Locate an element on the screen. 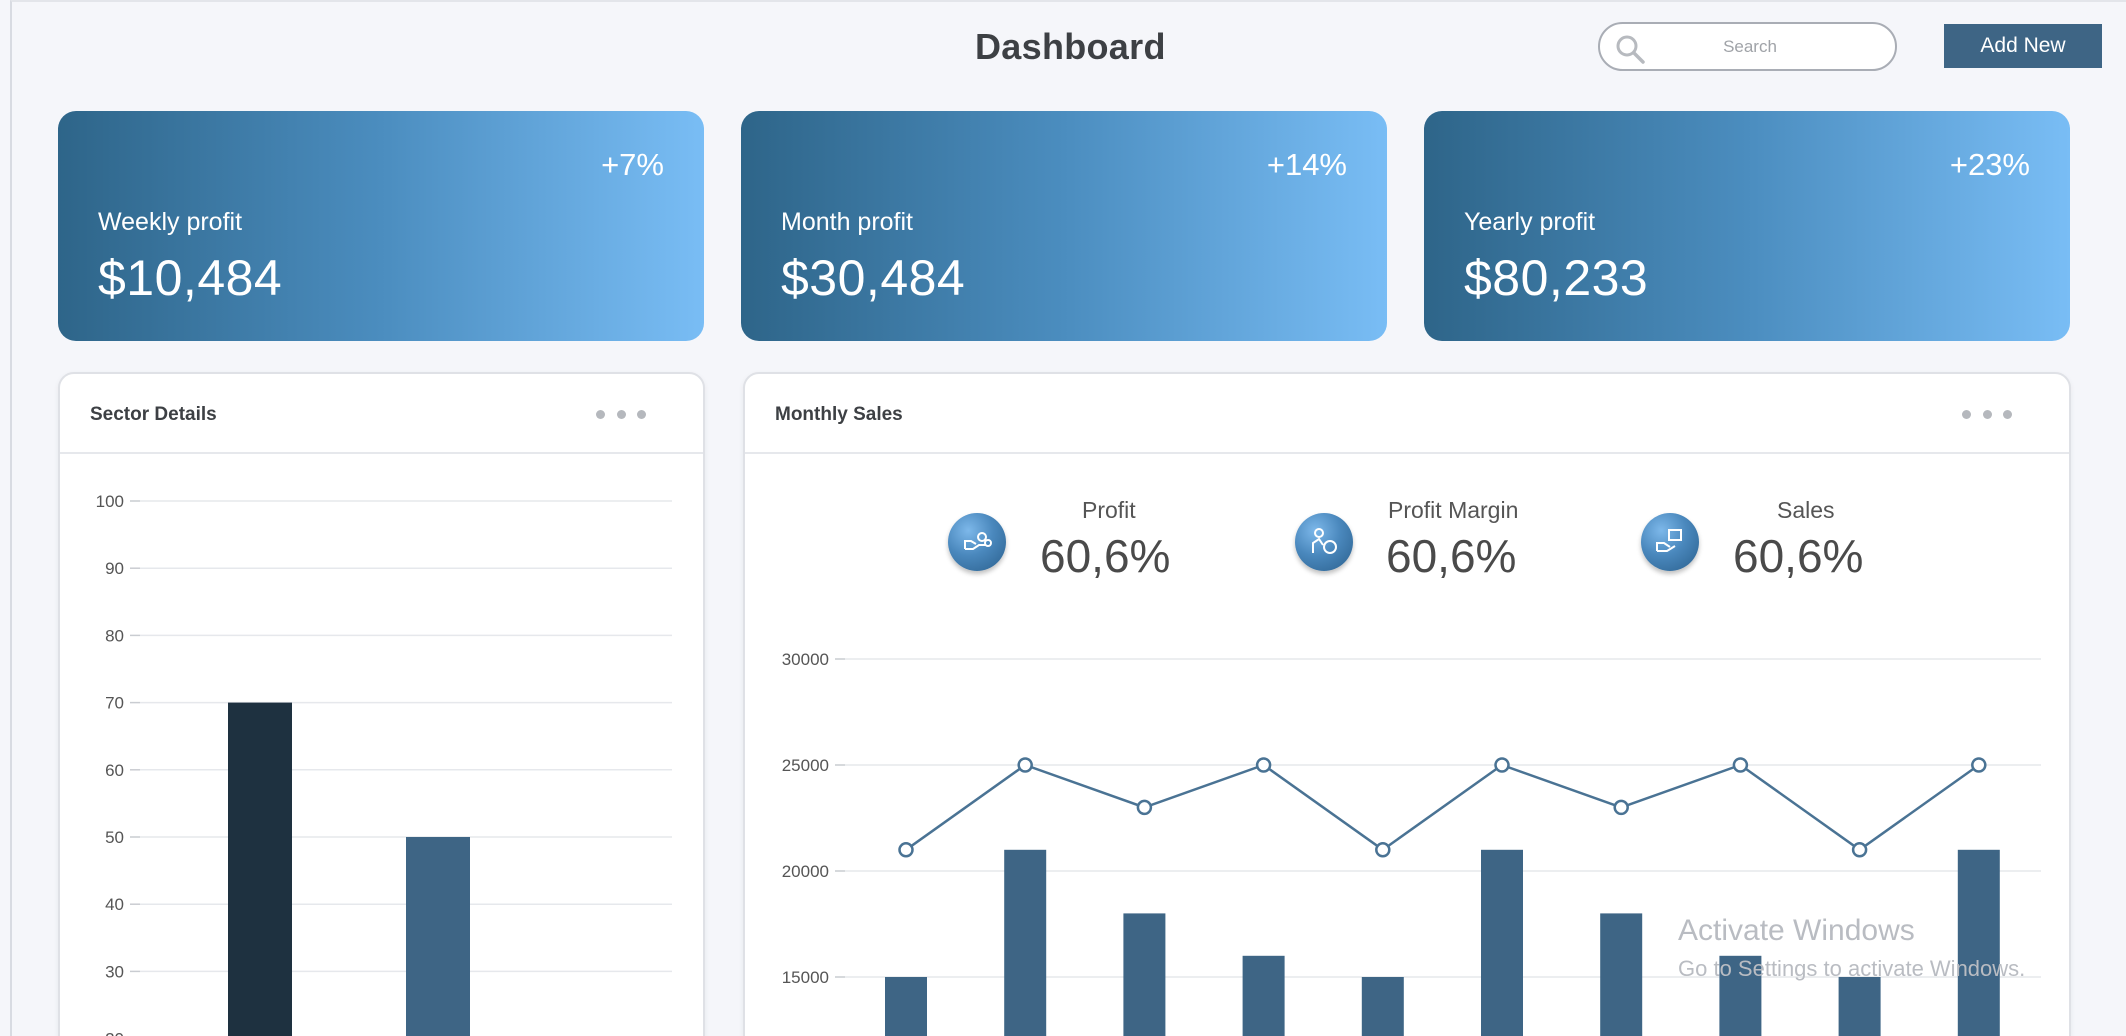 Image resolution: width=2126 pixels, height=1036 pixels. yearly-profit-card: +23% Yearly profit $80,233 is located at coordinates (1747, 226).